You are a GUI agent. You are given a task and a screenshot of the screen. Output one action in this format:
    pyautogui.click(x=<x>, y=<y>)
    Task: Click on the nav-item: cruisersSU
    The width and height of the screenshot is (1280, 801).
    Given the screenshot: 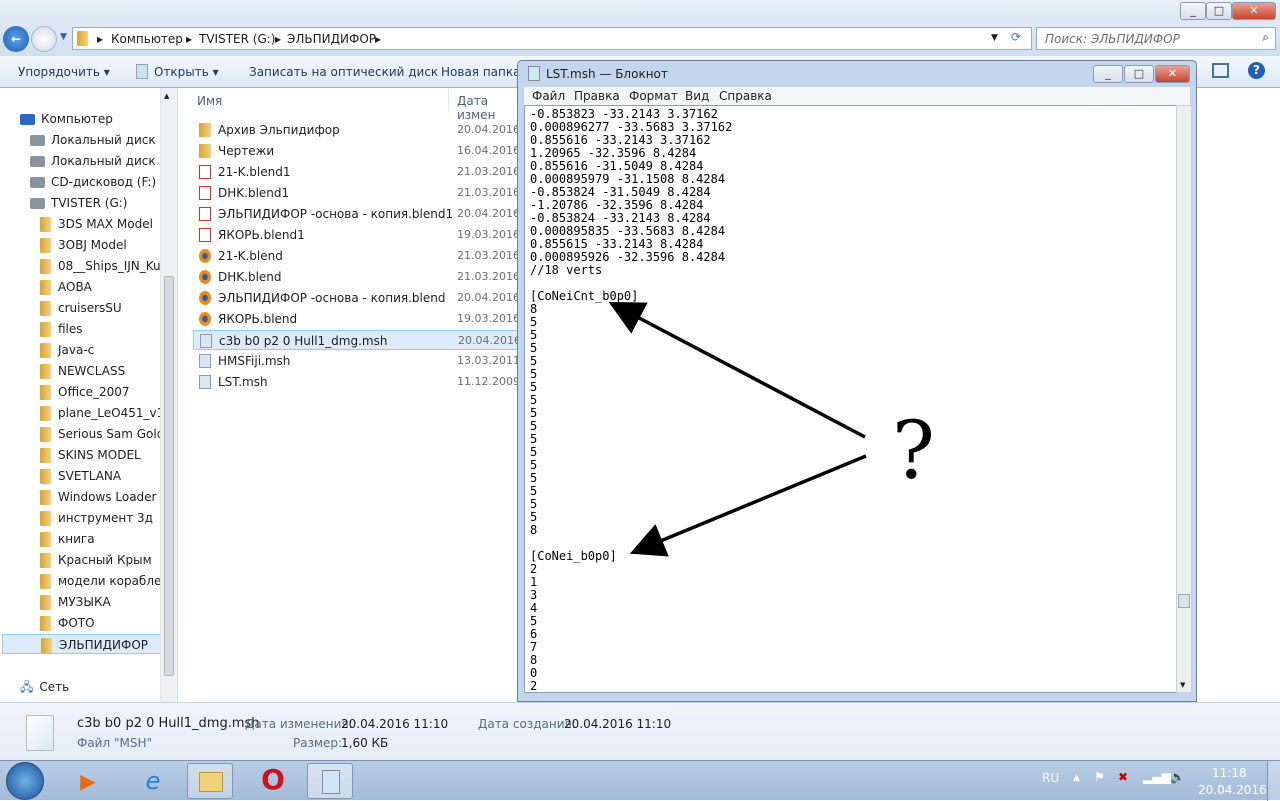 What is the action you would take?
    pyautogui.click(x=81, y=308)
    